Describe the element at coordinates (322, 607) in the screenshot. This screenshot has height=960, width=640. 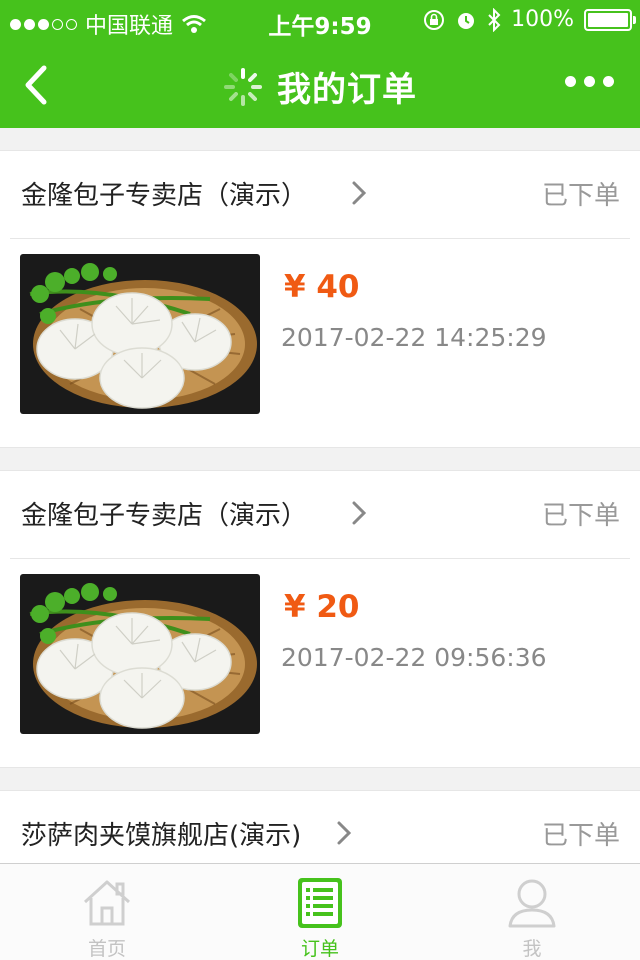
I see `order-price: ¥ 20` at that location.